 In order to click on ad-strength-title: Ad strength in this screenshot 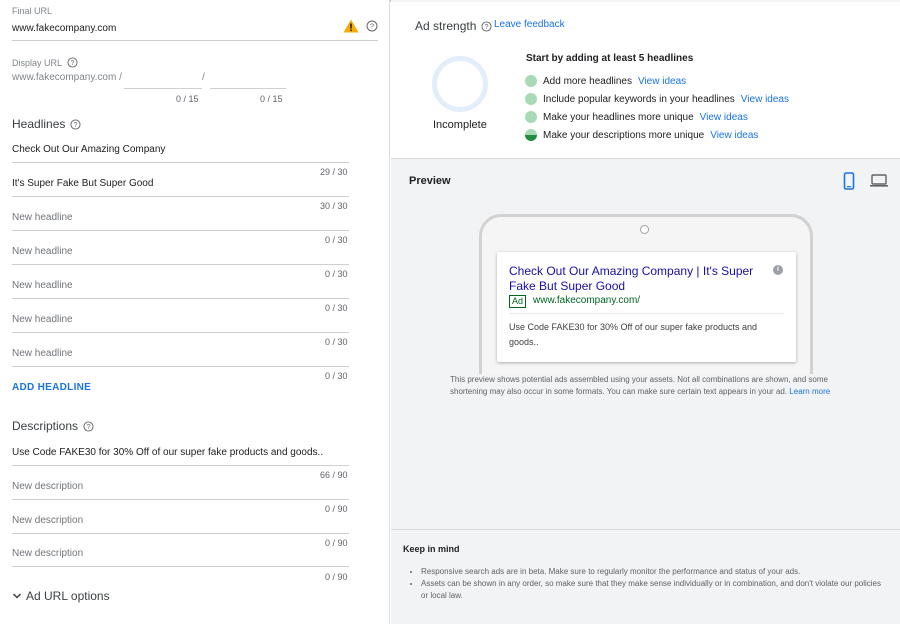, I will do `click(446, 26)`.